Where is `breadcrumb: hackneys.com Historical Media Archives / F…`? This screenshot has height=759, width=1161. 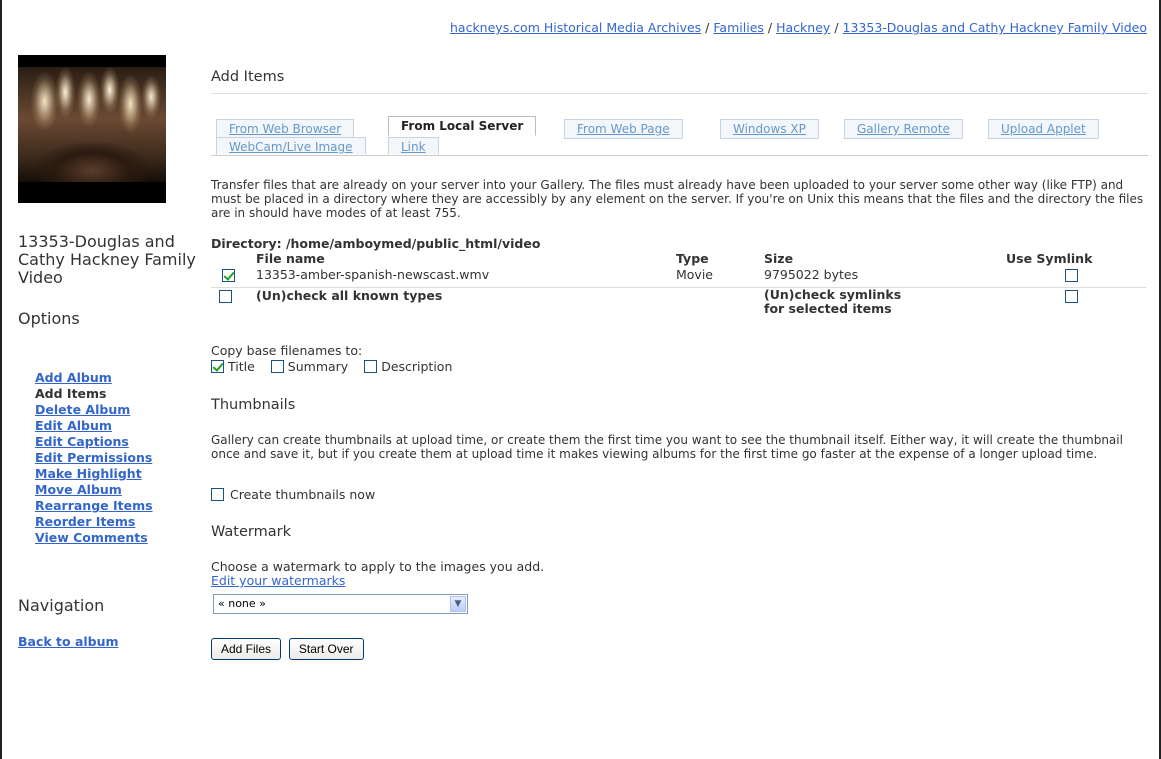 breadcrumb: hackneys.com Historical Media Archives / F… is located at coordinates (798, 27).